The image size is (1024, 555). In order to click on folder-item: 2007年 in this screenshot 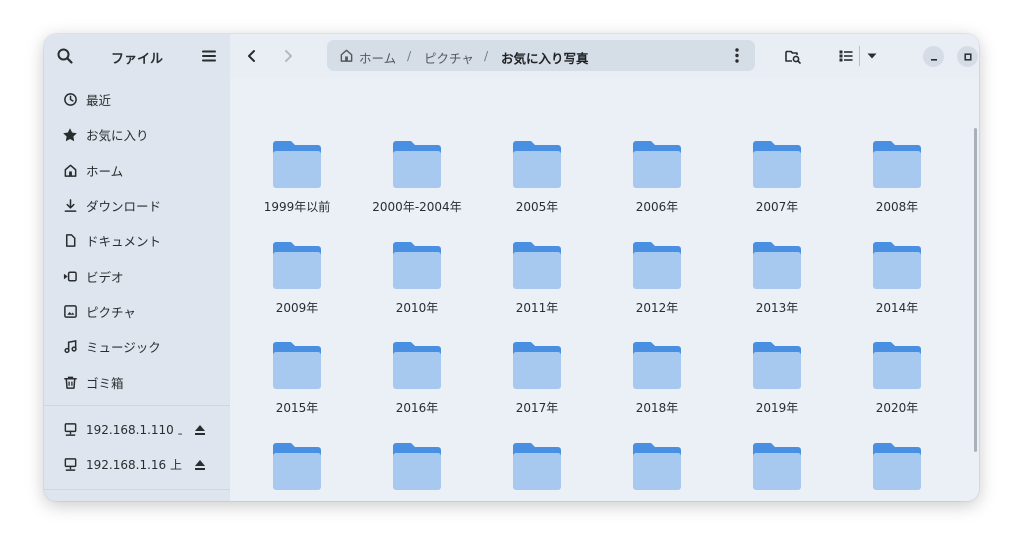, I will do `click(777, 175)`.